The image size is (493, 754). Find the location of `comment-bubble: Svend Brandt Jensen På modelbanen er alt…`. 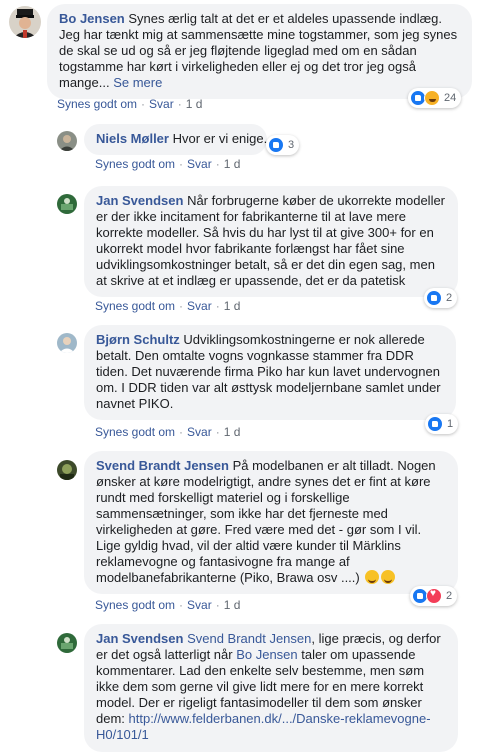

comment-bubble: Svend Brandt Jensen På modelbanen er alt… is located at coordinates (271, 522).